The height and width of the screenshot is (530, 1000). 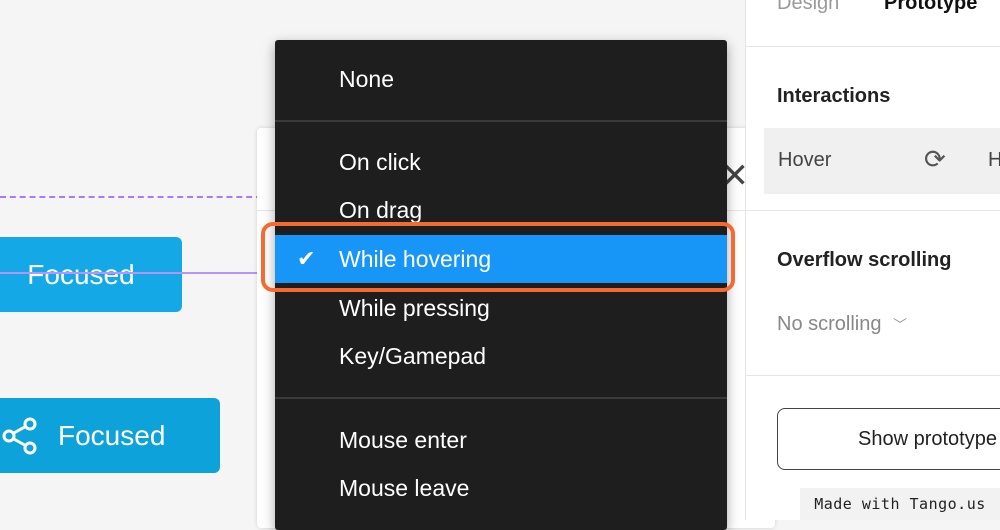 What do you see at coordinates (808, 7) in the screenshot?
I see `tab-design: Design` at bounding box center [808, 7].